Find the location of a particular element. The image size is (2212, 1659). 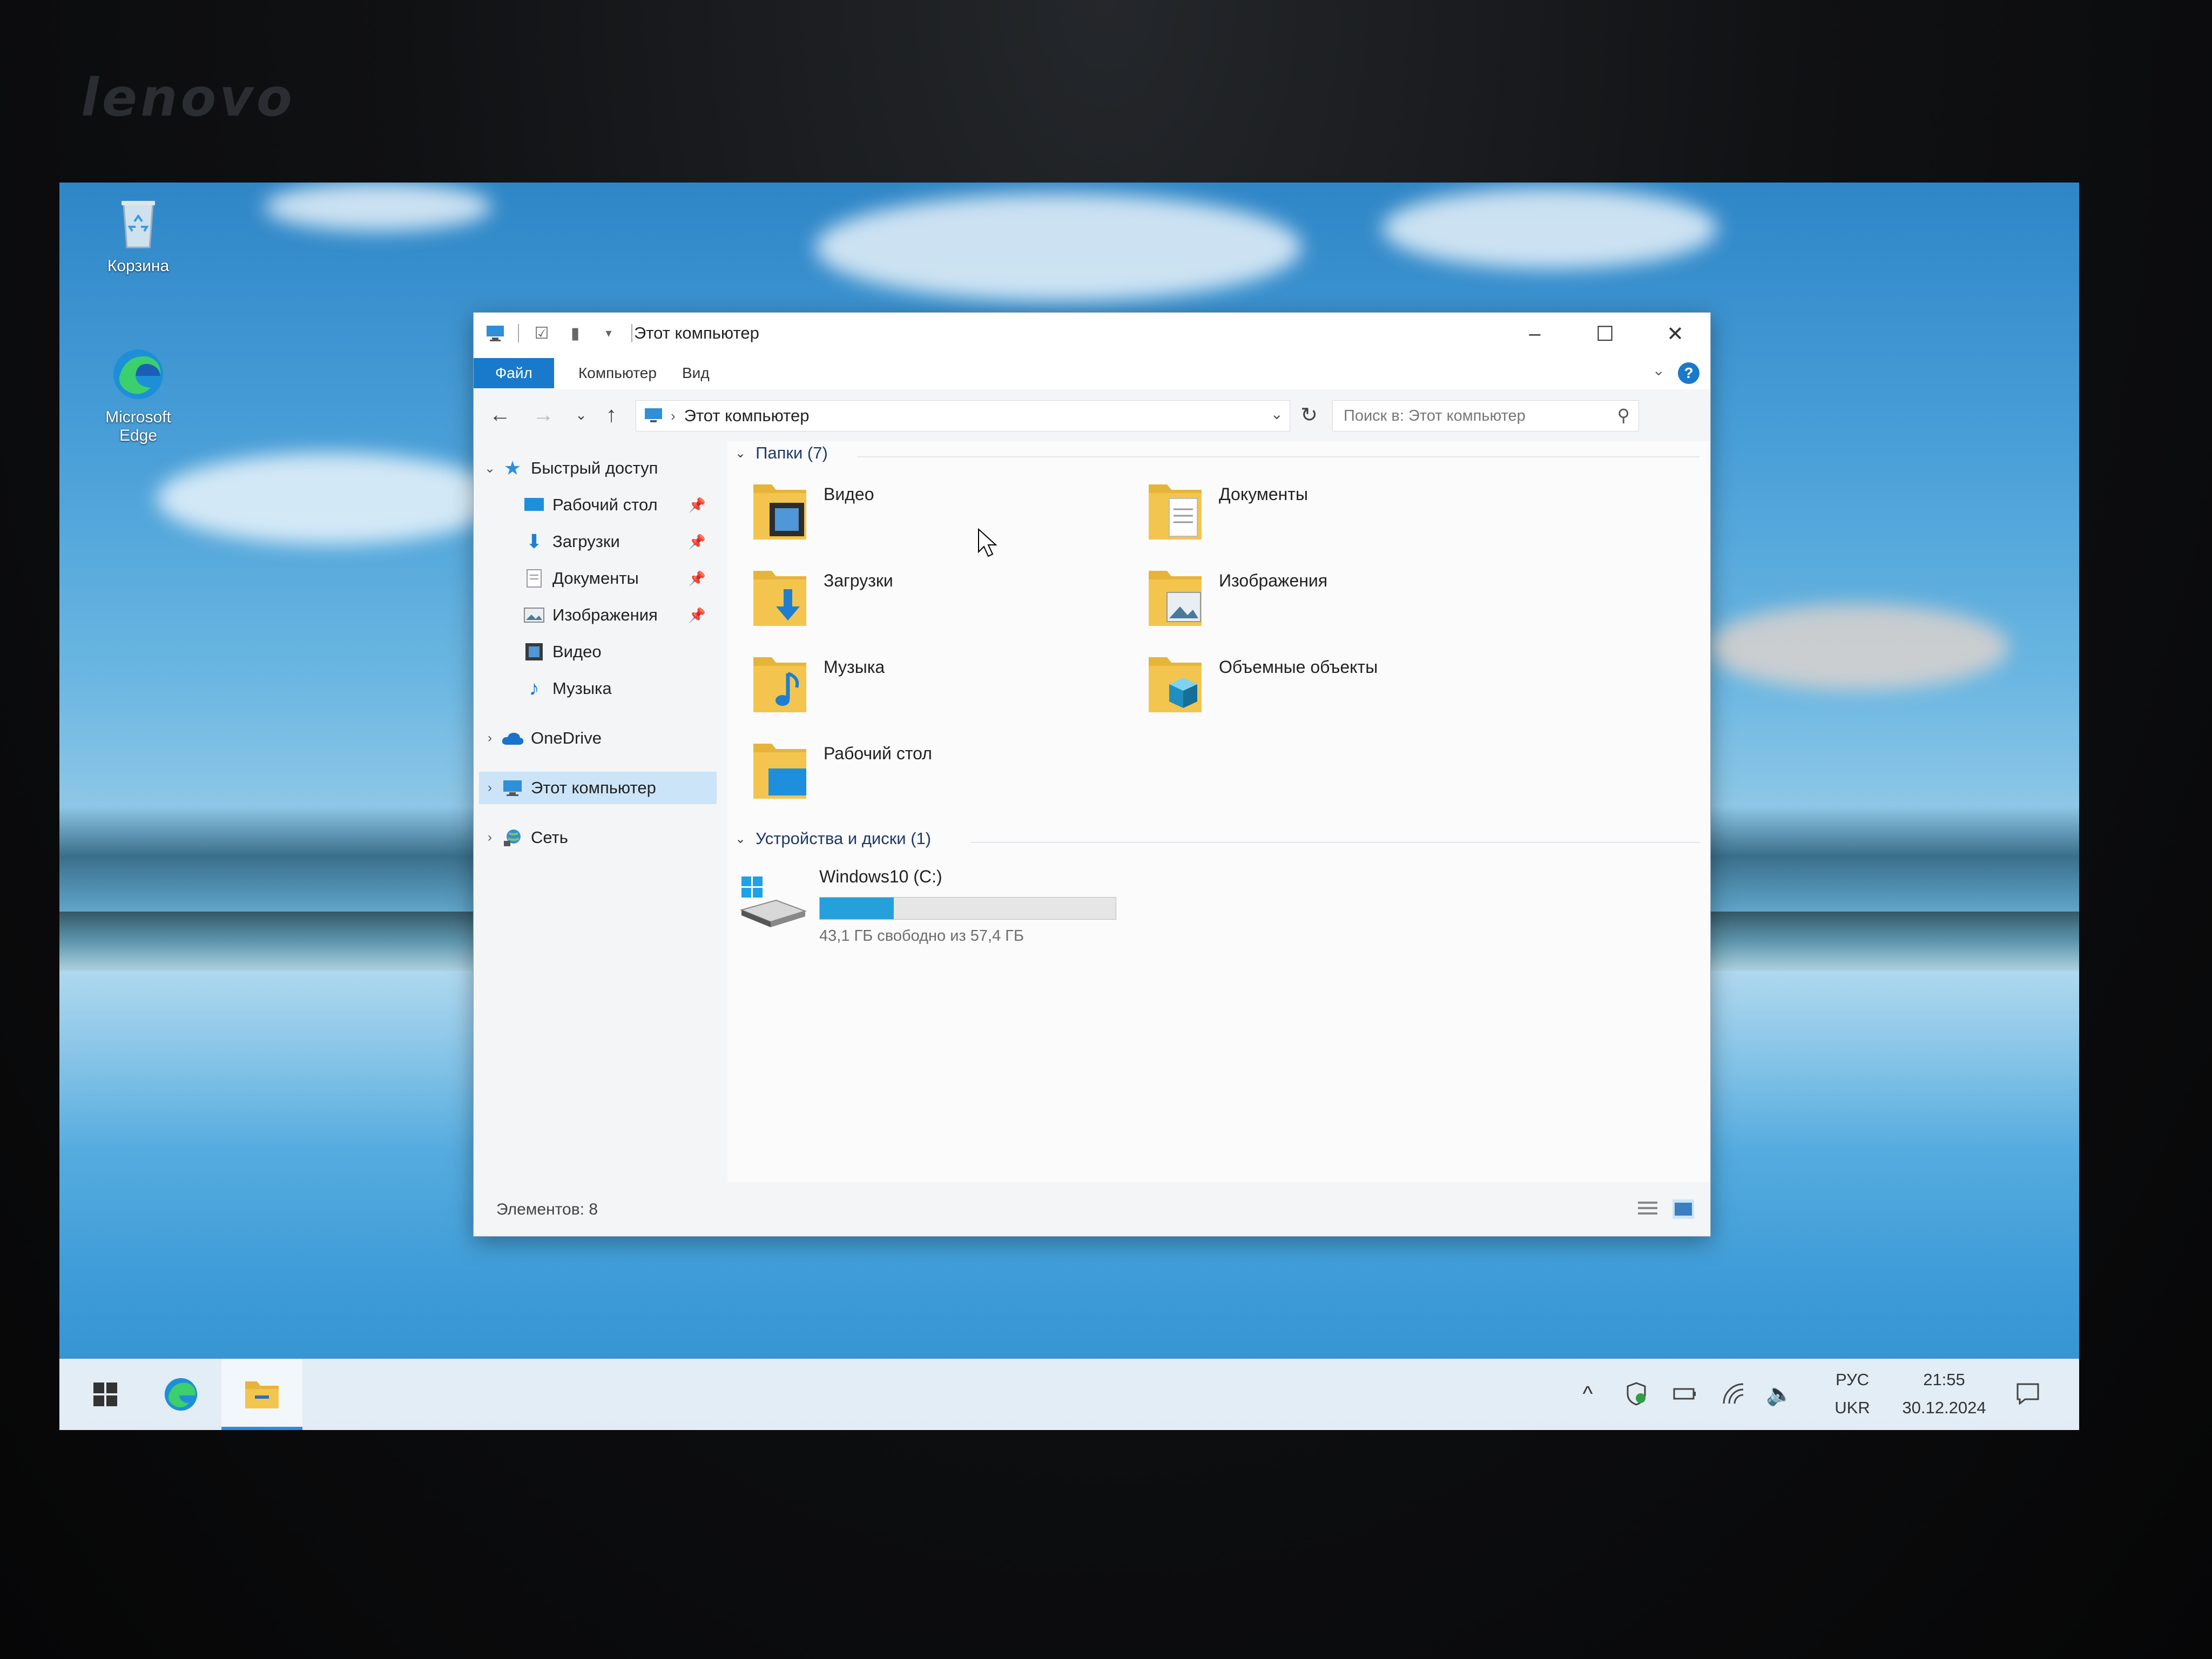

recent-locations-button: ⌄ is located at coordinates (581, 414).